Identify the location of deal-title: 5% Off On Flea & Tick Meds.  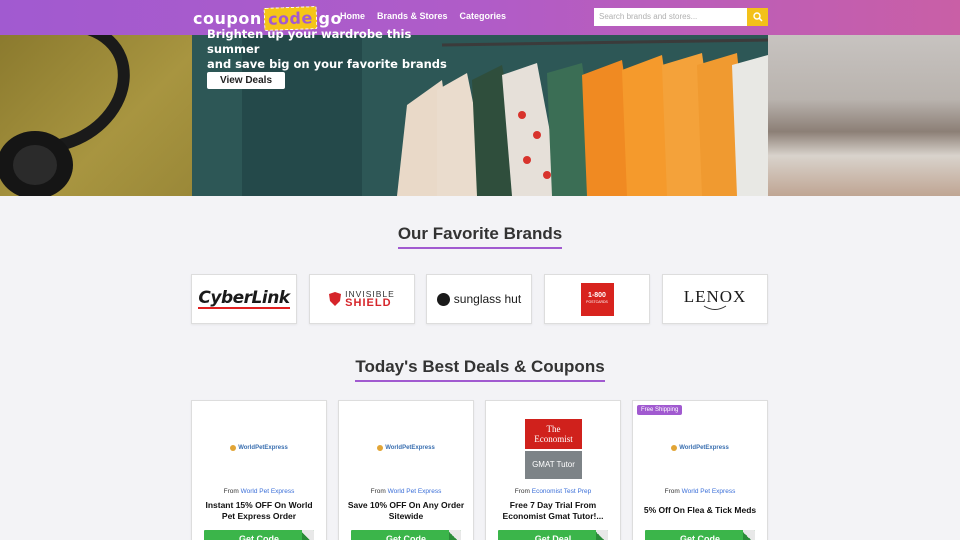
(700, 510).